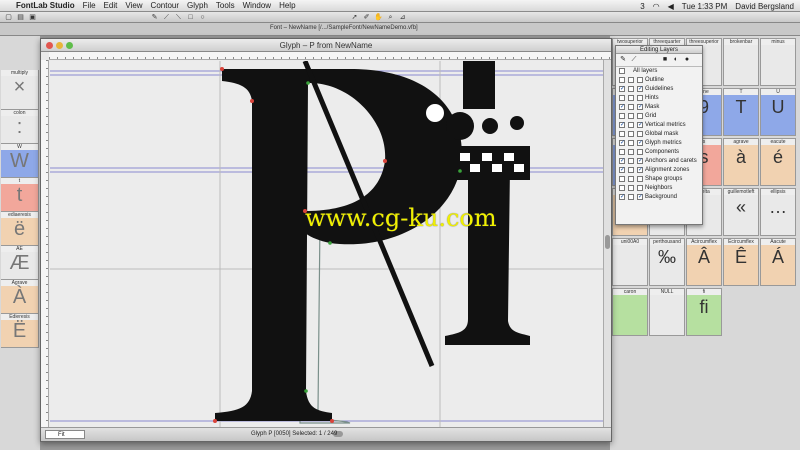 Image resolution: width=800 pixels, height=450 pixels. Describe the element at coordinates (178, 17) in the screenshot. I see `knife-tool-icon: ⟍` at that location.